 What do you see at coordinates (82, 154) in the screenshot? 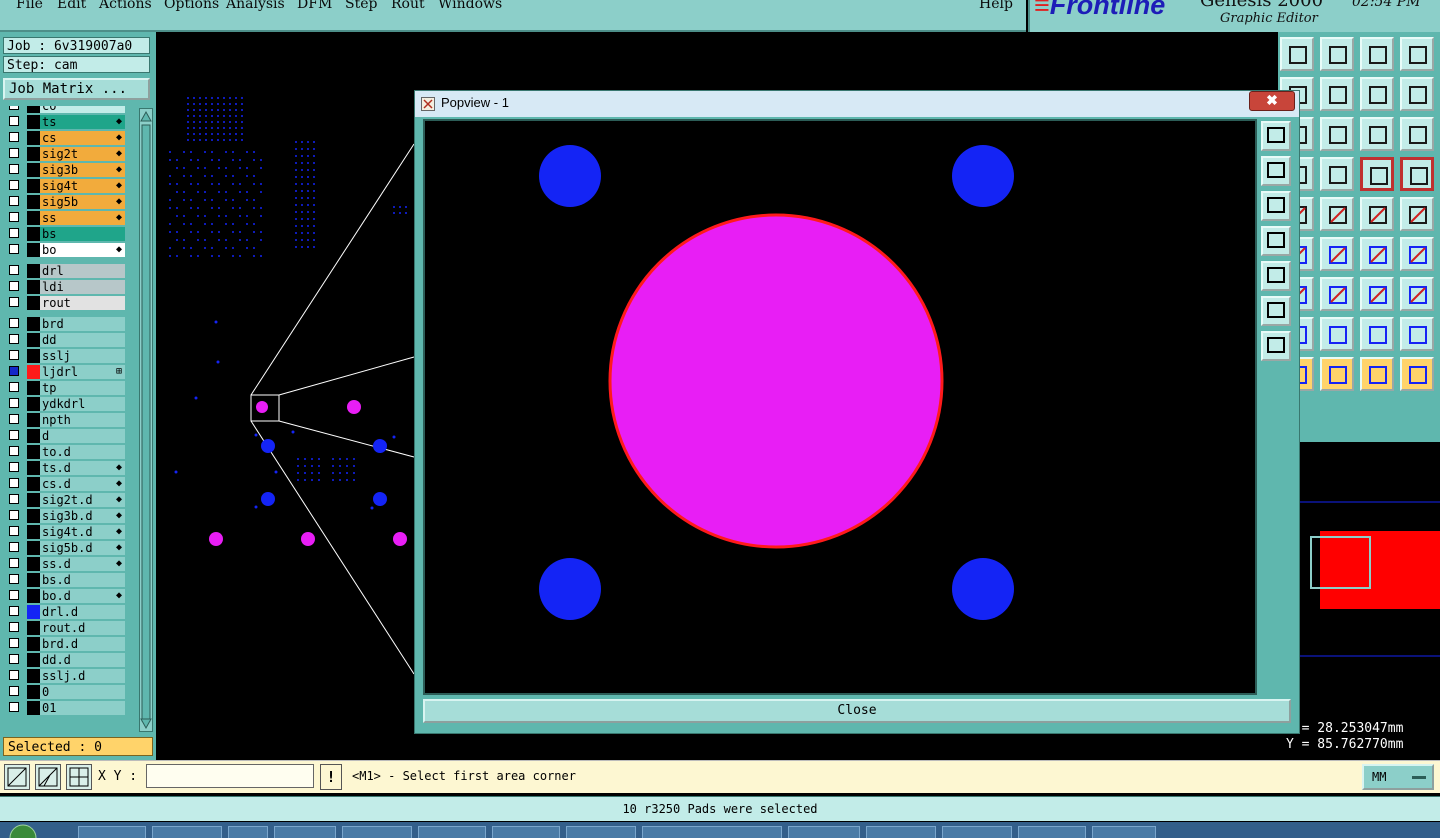
I see `layer-name: sig2t ◆` at bounding box center [82, 154].